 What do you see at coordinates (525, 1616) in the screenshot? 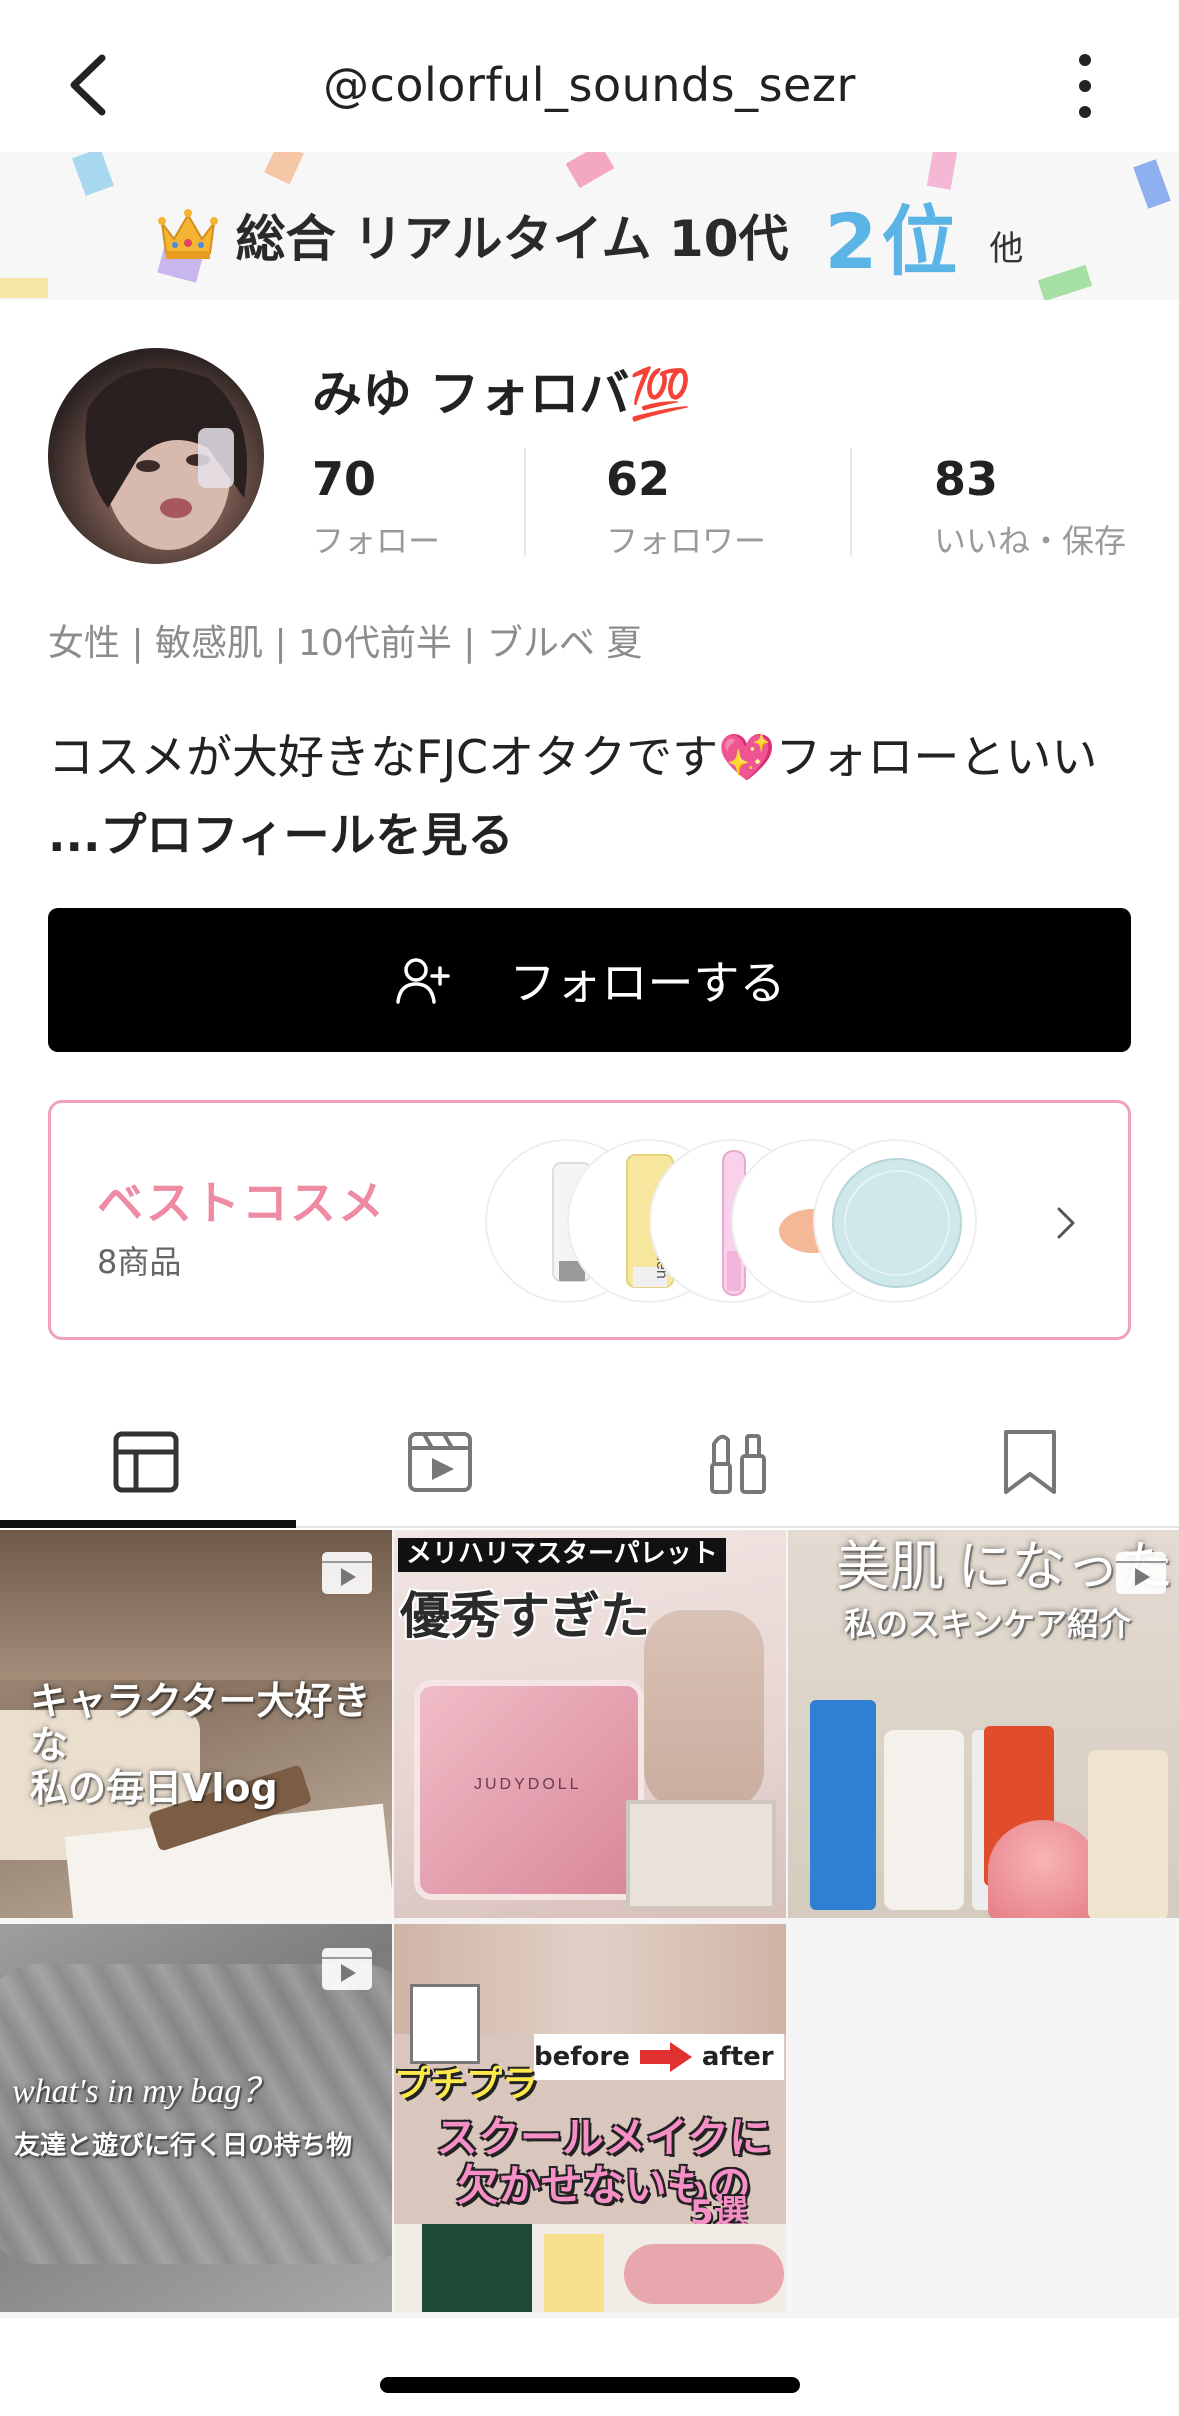
I see `post-title: 優秀すぎた` at bounding box center [525, 1616].